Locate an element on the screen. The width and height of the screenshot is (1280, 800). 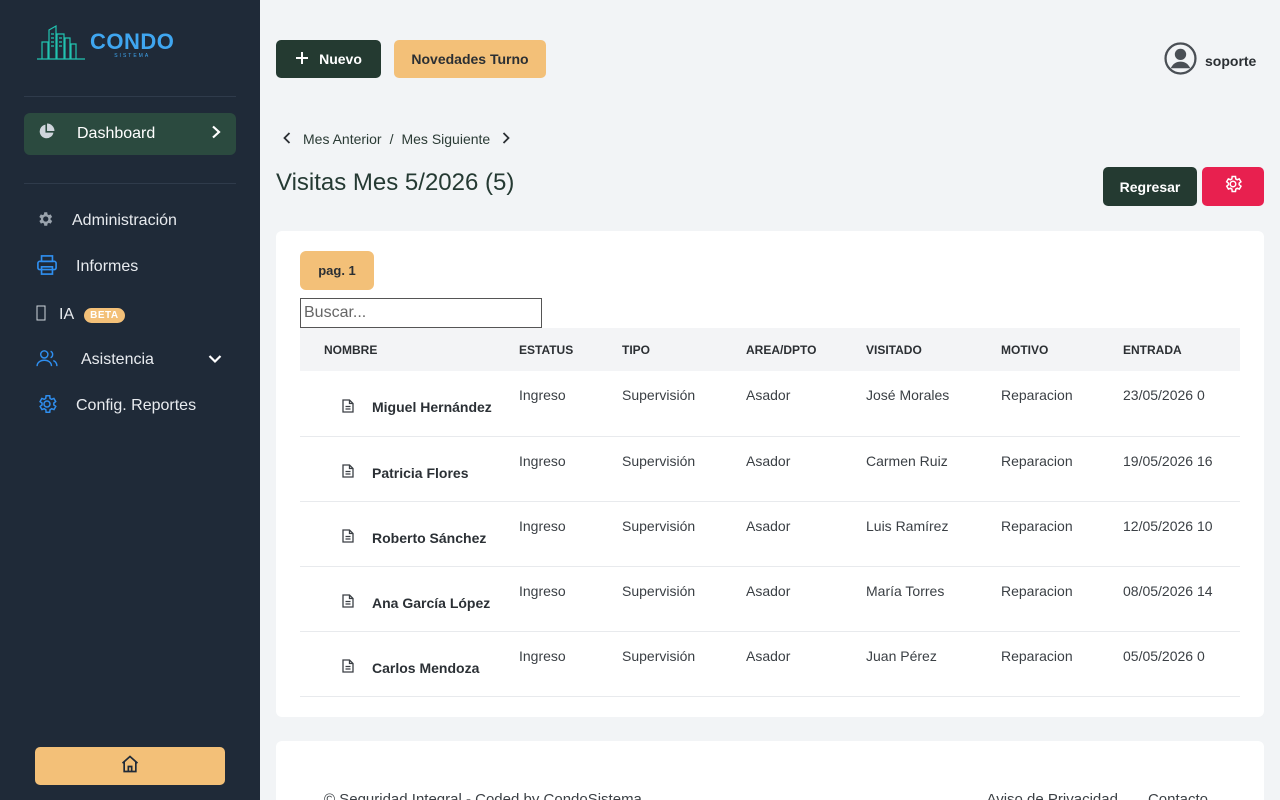
visitor-name-link: Ana García López is located at coordinates (409, 602).